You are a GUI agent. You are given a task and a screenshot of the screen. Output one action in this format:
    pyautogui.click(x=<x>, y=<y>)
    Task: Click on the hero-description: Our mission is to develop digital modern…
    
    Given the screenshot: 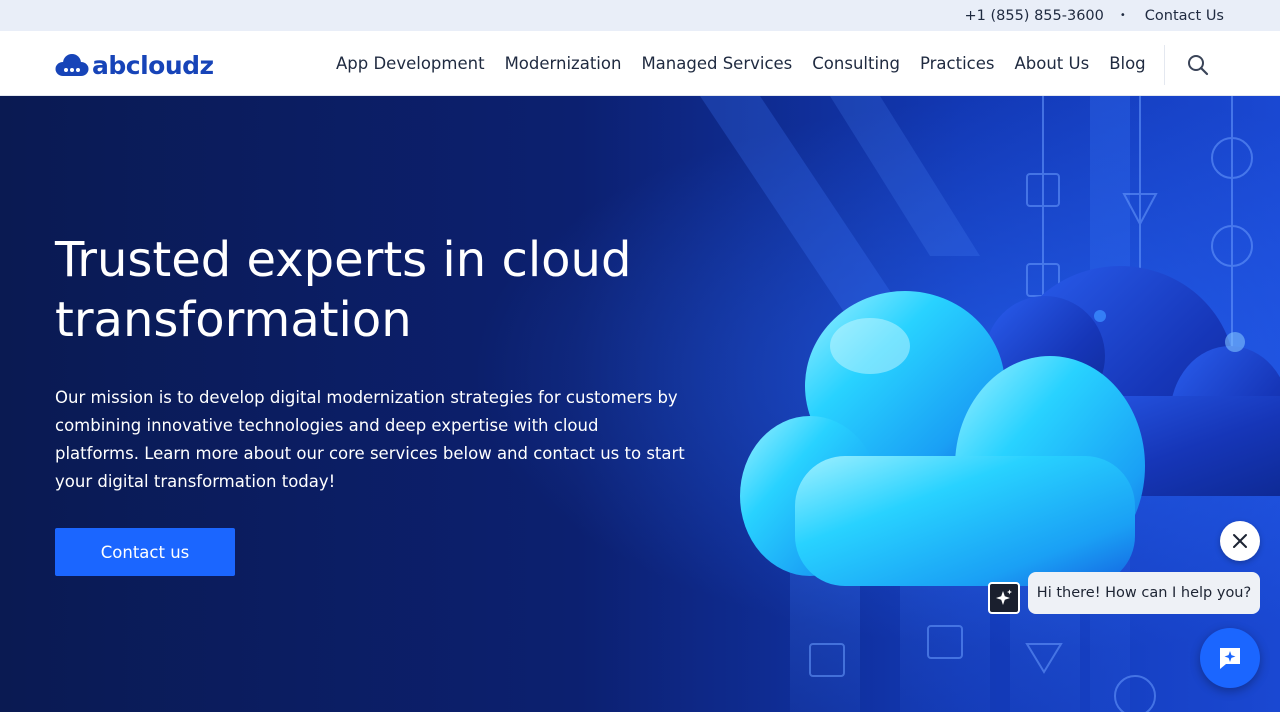 What is the action you would take?
    pyautogui.click(x=370, y=439)
    